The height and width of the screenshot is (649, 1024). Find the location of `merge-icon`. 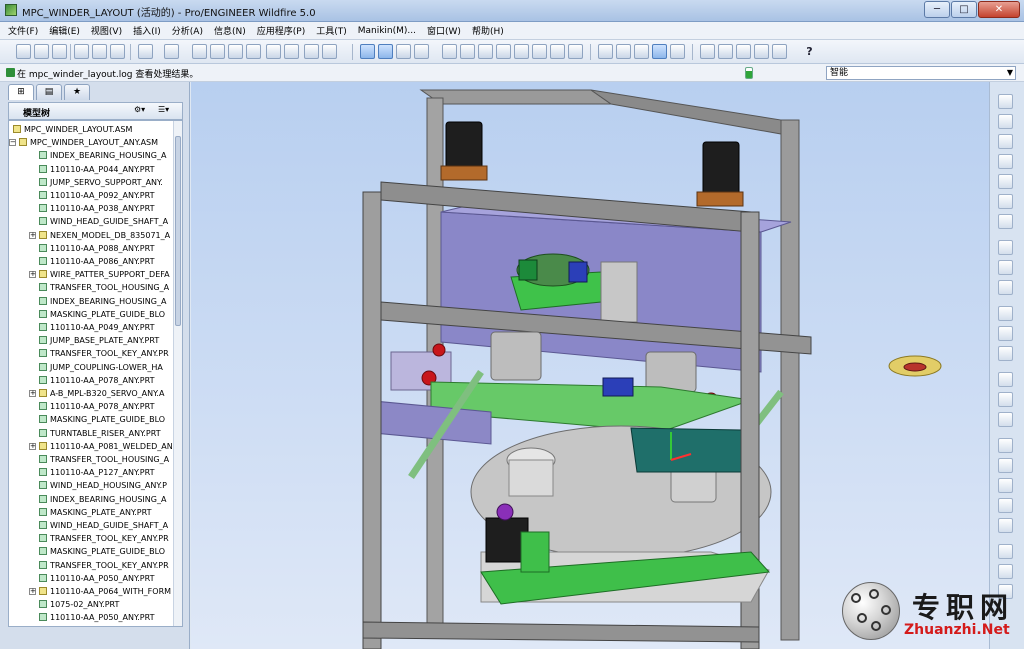

merge-icon is located at coordinates (1005, 485).